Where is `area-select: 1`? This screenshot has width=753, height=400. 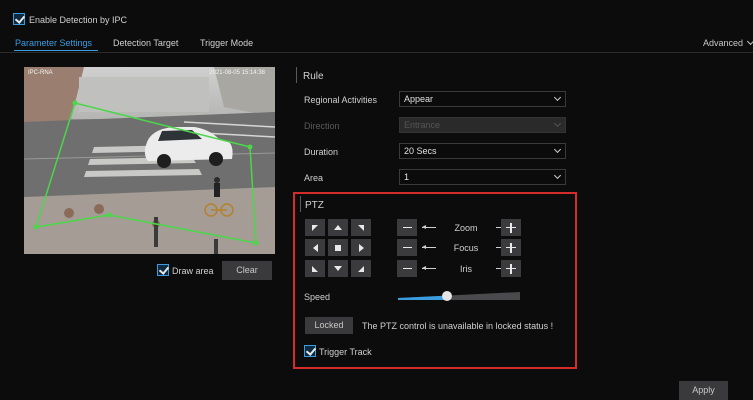 area-select: 1 is located at coordinates (482, 177).